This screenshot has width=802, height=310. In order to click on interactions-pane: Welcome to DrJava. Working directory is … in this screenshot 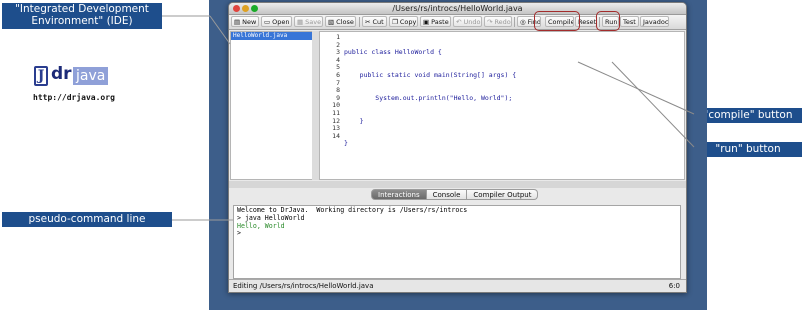, I will do `click(457, 242)`.